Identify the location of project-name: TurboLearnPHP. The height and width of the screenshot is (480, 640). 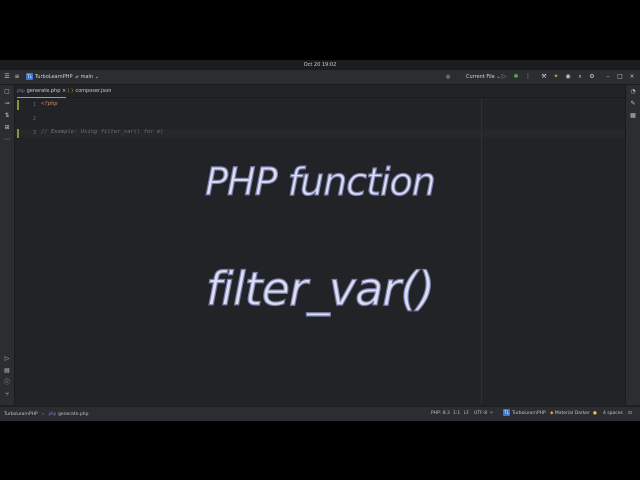
(54, 77).